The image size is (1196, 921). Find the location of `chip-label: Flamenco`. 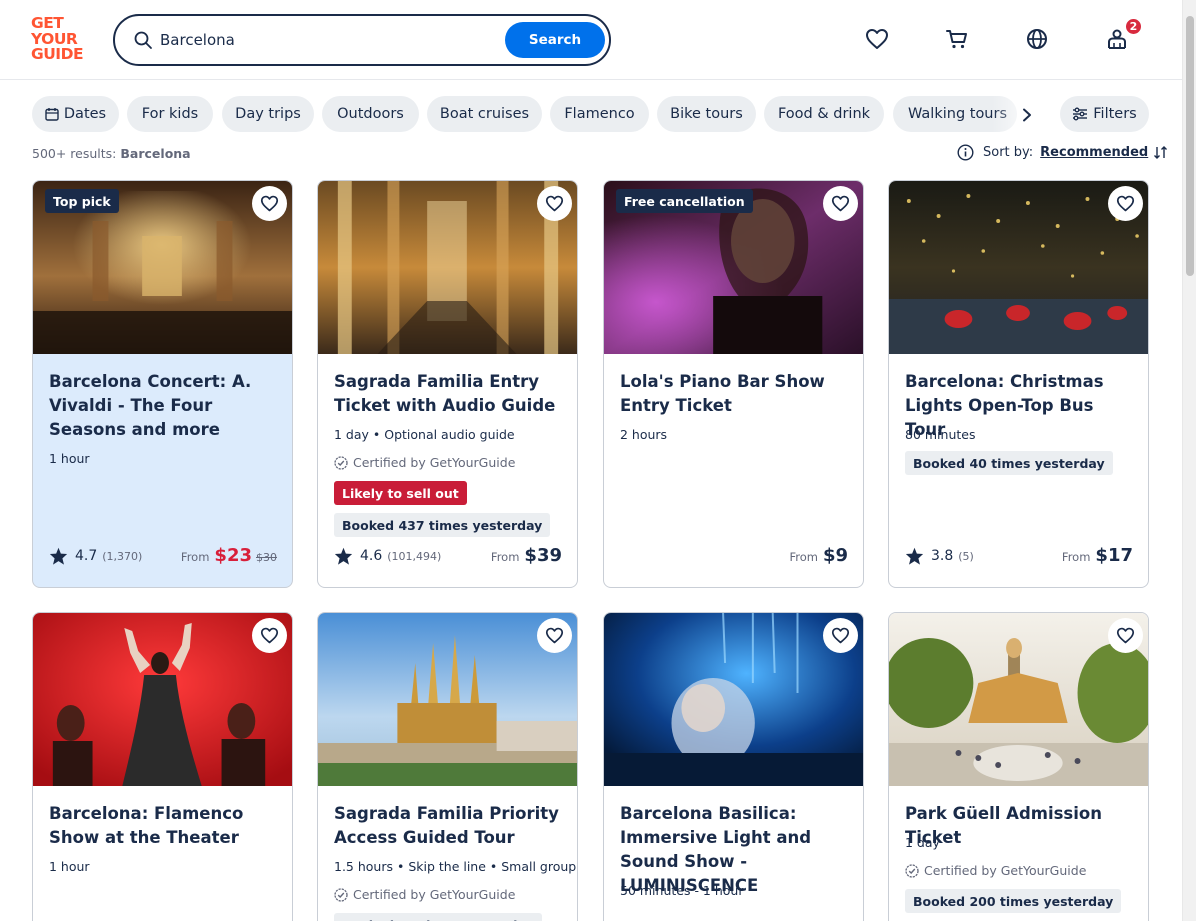

chip-label: Flamenco is located at coordinates (599, 114).